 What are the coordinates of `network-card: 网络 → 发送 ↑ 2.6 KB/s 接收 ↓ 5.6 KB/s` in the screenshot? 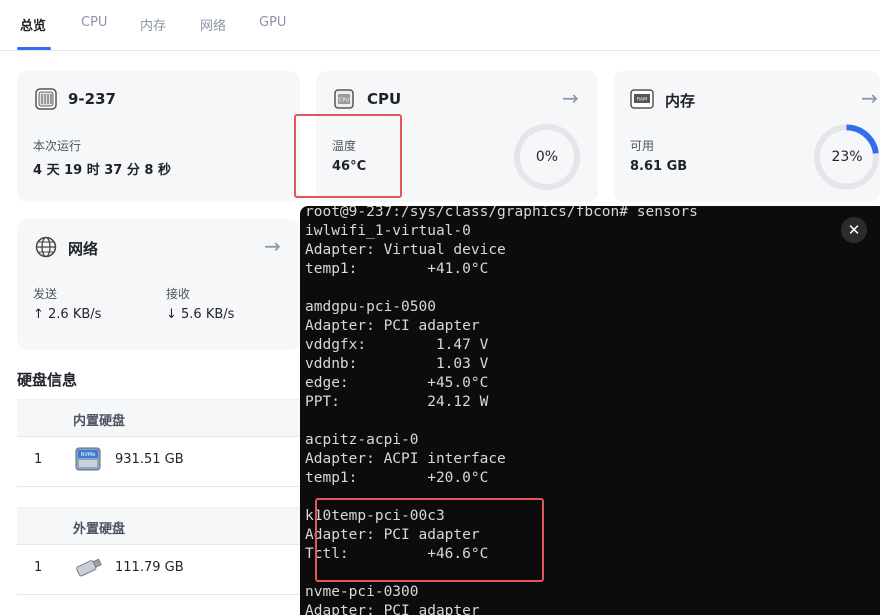 It's located at (158, 284).